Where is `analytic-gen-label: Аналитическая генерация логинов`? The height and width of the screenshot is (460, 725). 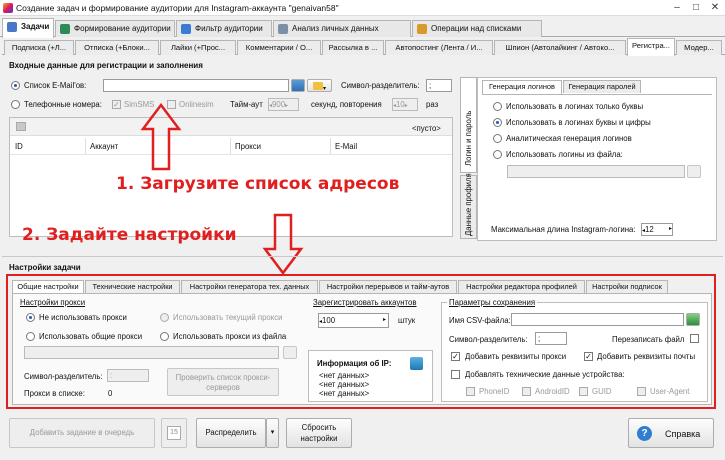
analytic-gen-label: Аналитическая генерация логинов is located at coordinates (569, 138).